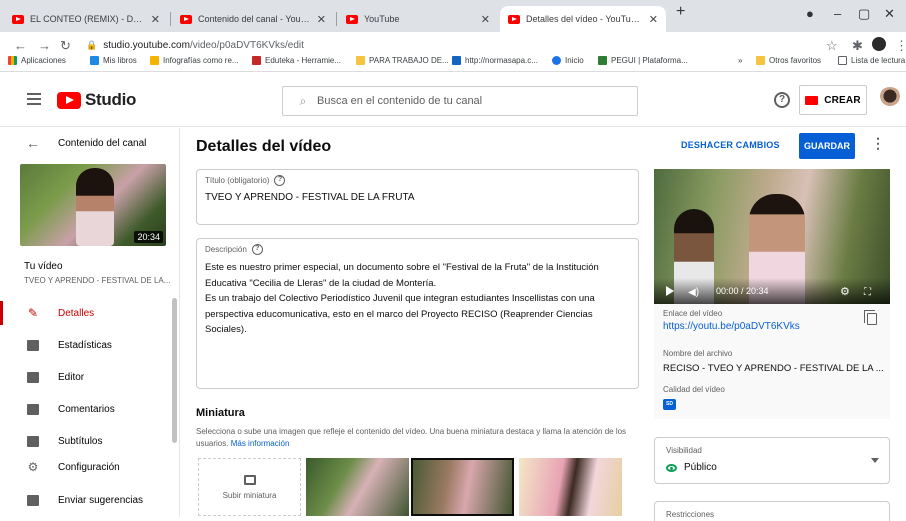 The width and height of the screenshot is (906, 521). I want to click on forward-arrow-icon: →, so click(44, 45).